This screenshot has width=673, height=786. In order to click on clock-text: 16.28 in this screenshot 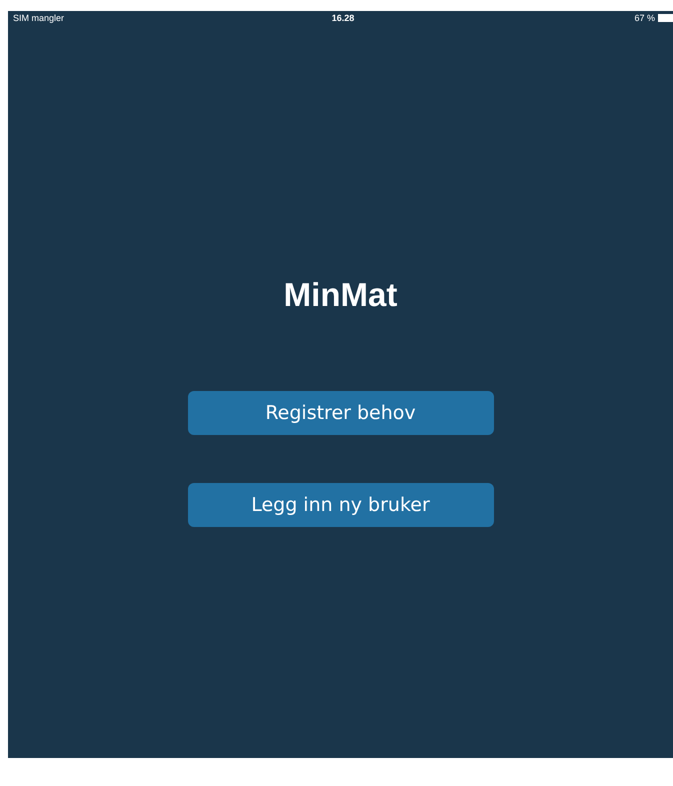, I will do `click(343, 18)`.